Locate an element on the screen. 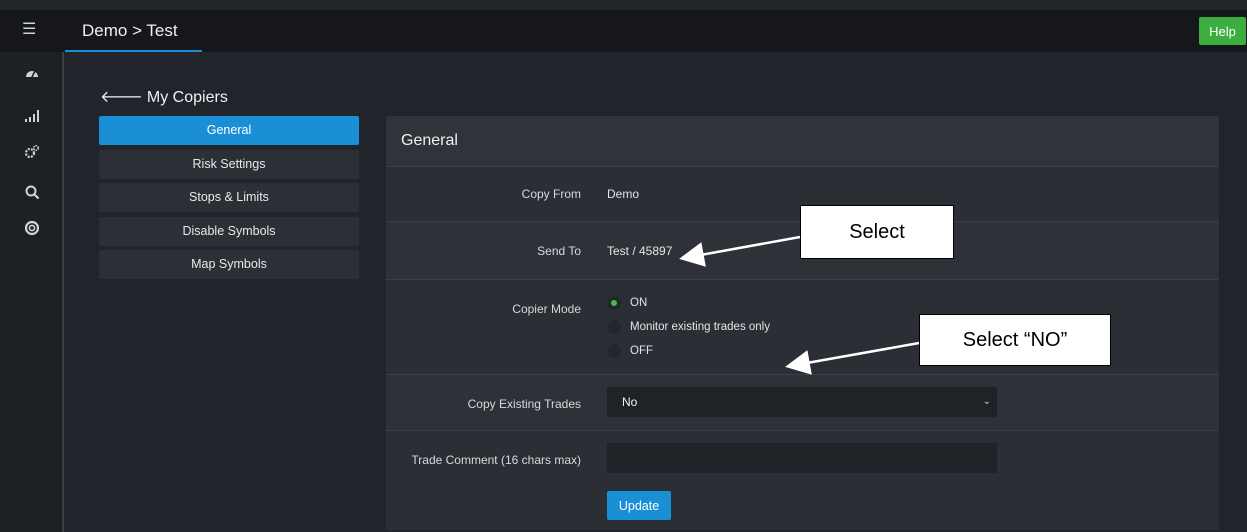 This screenshot has width=1247, height=532. annotation-arrows is located at coordinates (799, 305).